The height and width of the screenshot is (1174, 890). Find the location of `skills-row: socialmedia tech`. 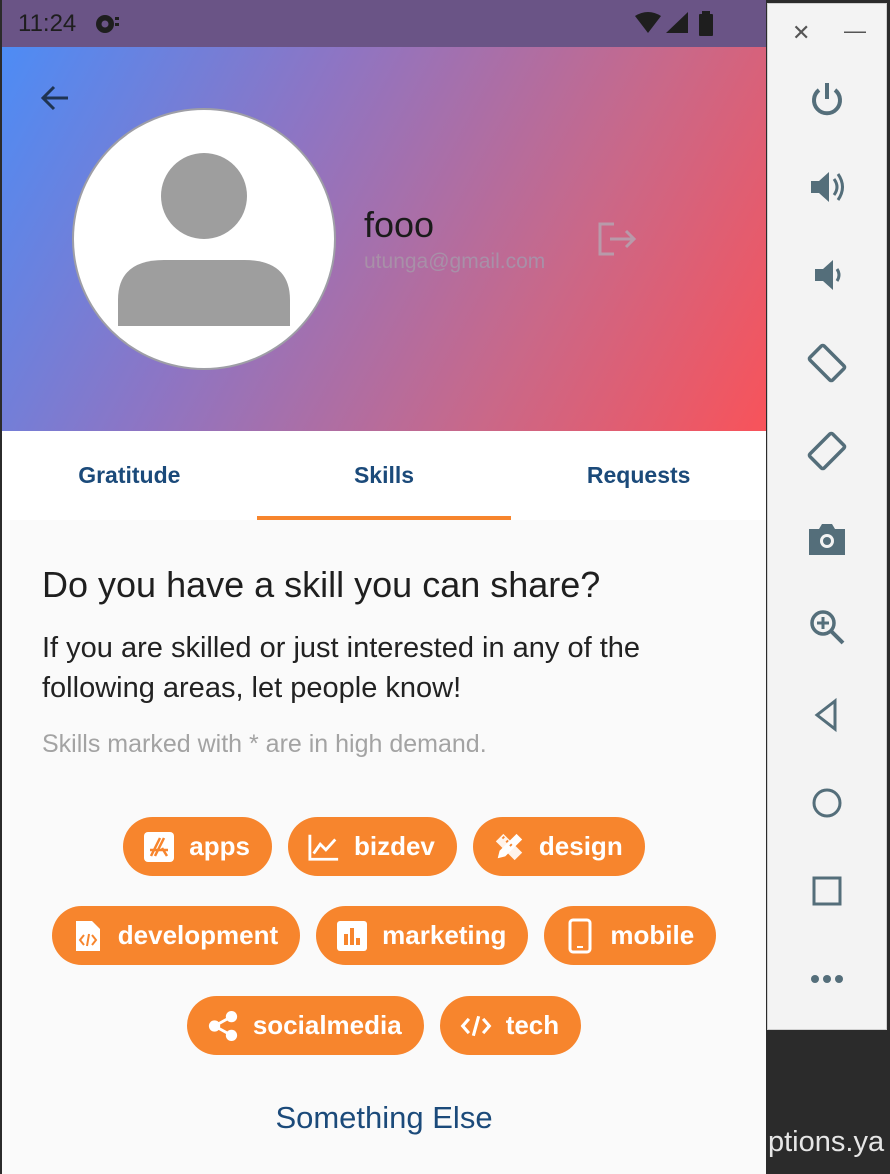

skills-row: socialmedia tech is located at coordinates (384, 1025).